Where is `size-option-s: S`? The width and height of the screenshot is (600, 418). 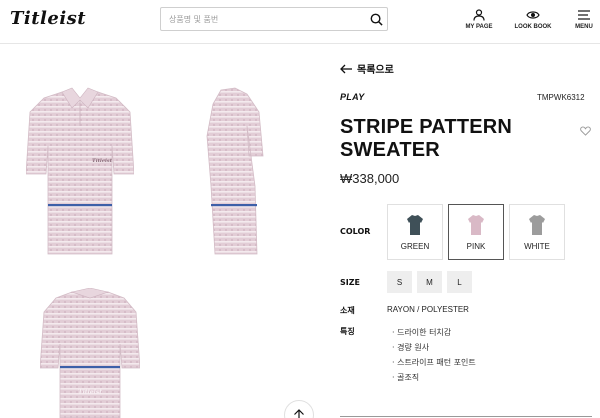
size-option-s: S is located at coordinates (399, 282).